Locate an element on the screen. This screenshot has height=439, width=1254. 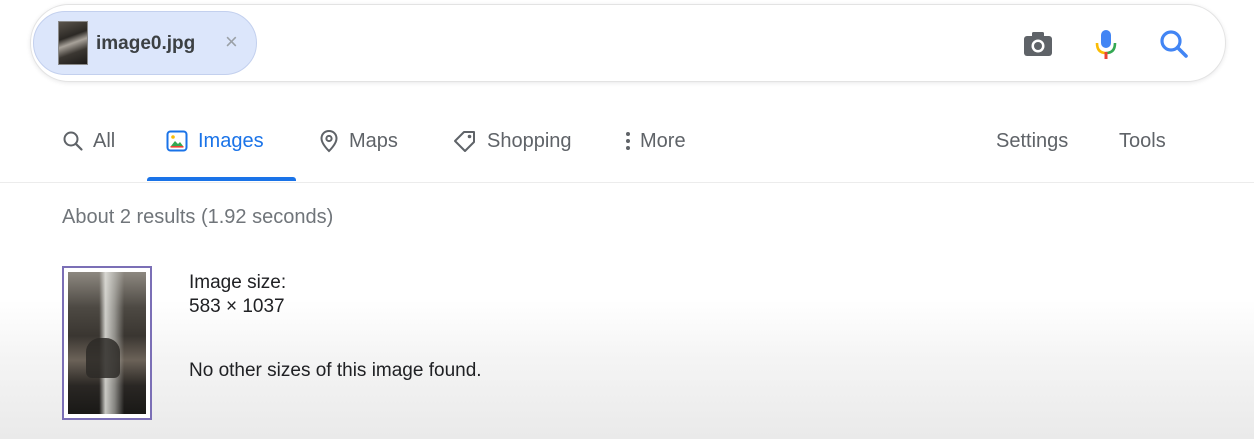
image-size-label: Image size: is located at coordinates (238, 282).